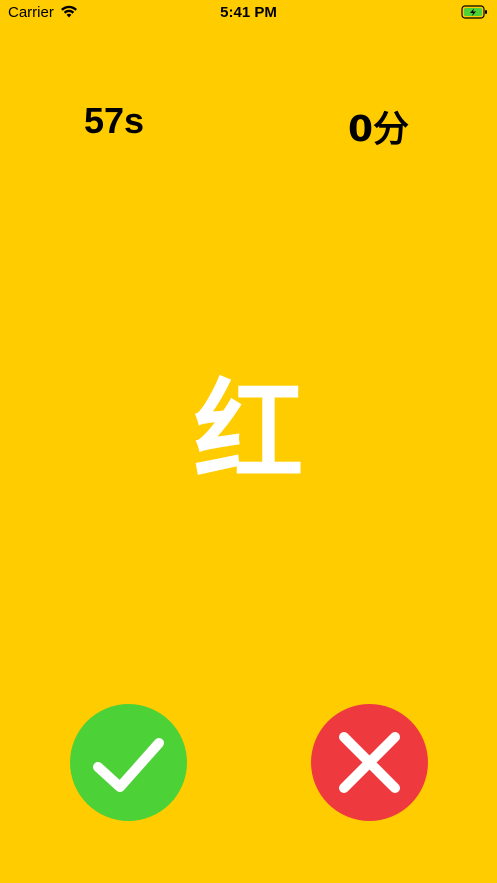 The image size is (497, 883). Describe the element at coordinates (248, 432) in the screenshot. I see `color-word: 红` at that location.